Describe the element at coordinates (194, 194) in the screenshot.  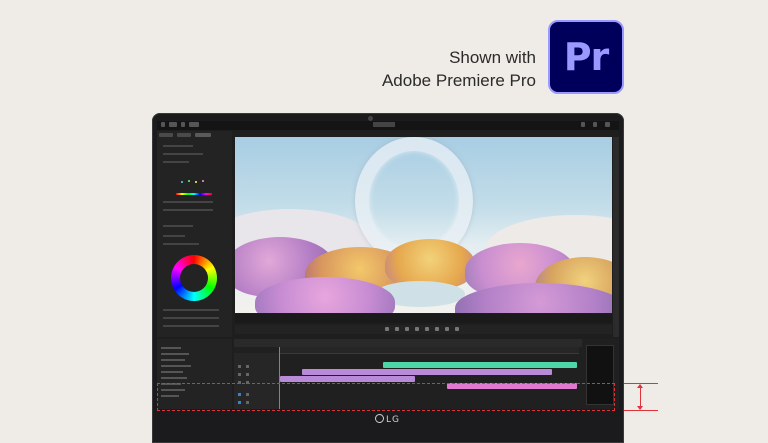
I see `hue-curve` at that location.